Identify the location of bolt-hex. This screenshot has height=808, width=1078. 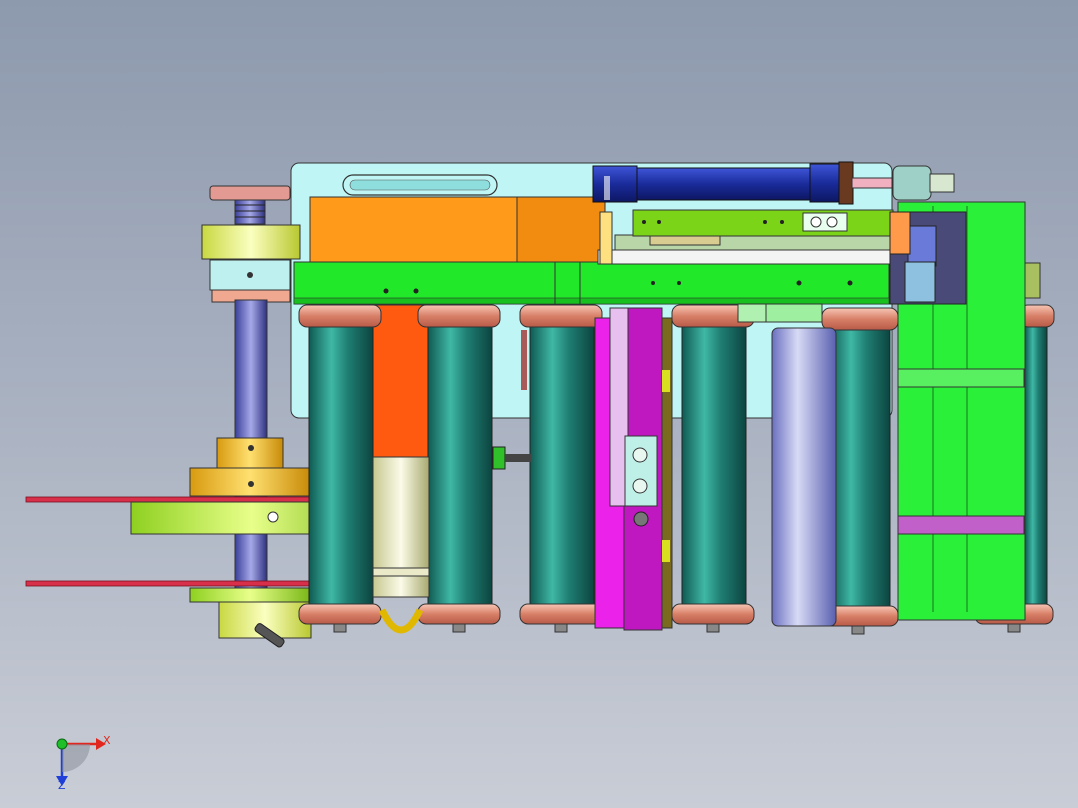
(499, 458).